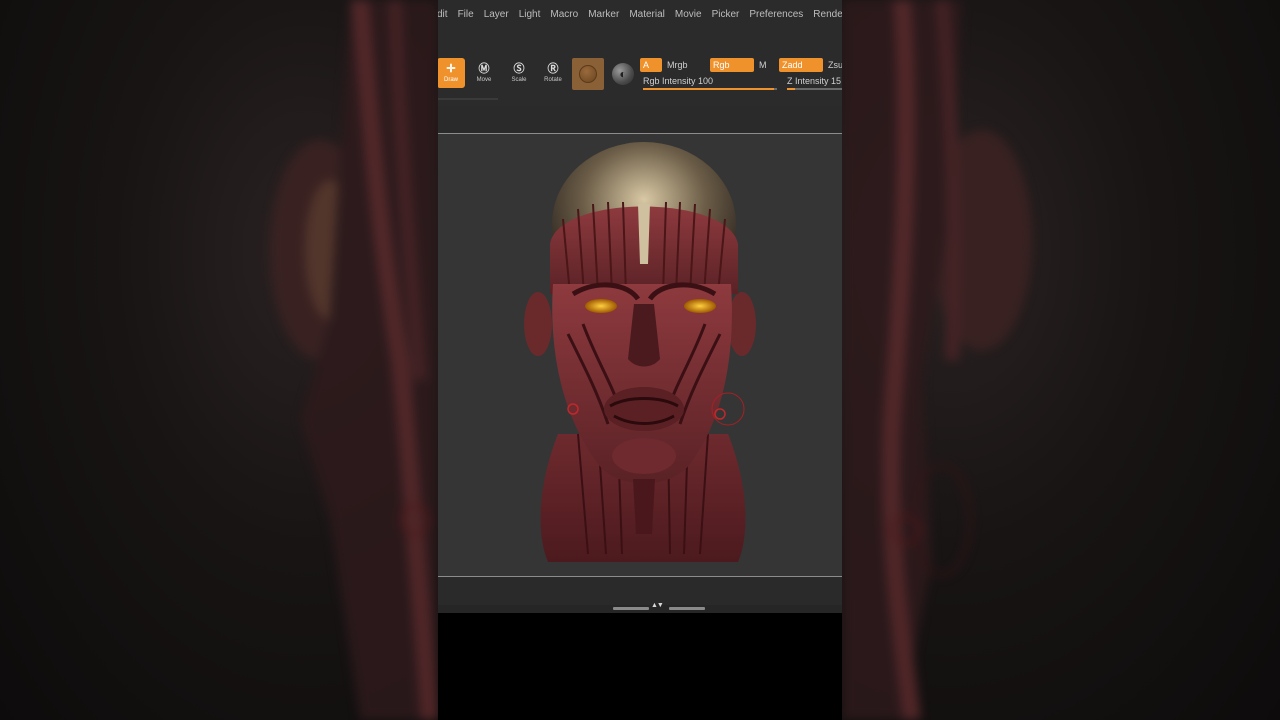 This screenshot has width=1280, height=720. Describe the element at coordinates (776, 14) in the screenshot. I see `menu-item-preferences: Preferences` at that location.